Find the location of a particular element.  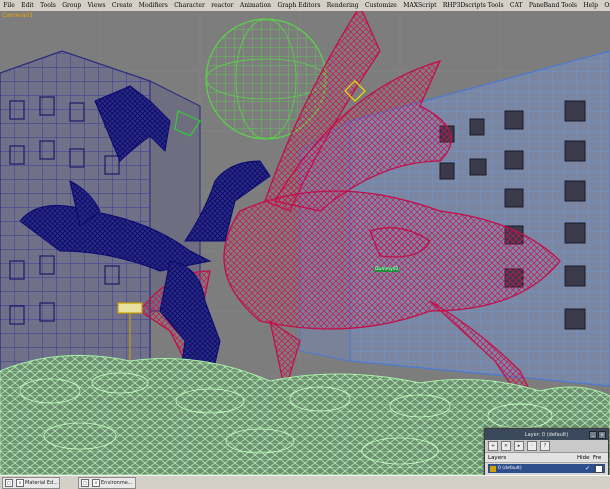

layers-toolbar: + × ▸ ◦ ? is located at coordinates (546, 446).